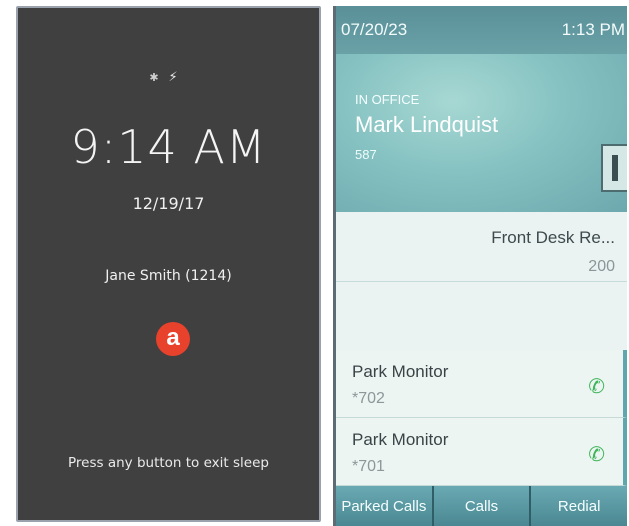 This screenshot has height=526, width=629. What do you see at coordinates (366, 154) in the screenshot?
I see `user-extension: 587` at bounding box center [366, 154].